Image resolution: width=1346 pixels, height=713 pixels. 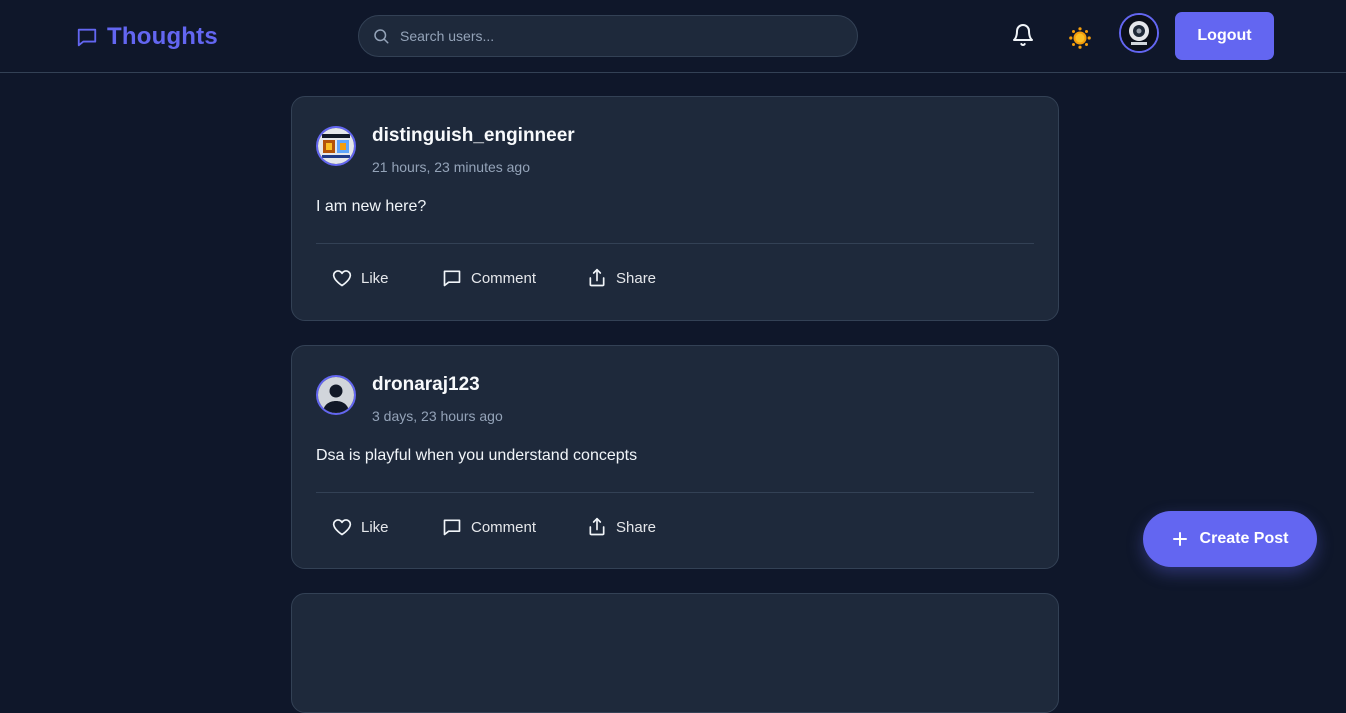 What do you see at coordinates (371, 206) in the screenshot?
I see `post-content: I am new here?` at bounding box center [371, 206].